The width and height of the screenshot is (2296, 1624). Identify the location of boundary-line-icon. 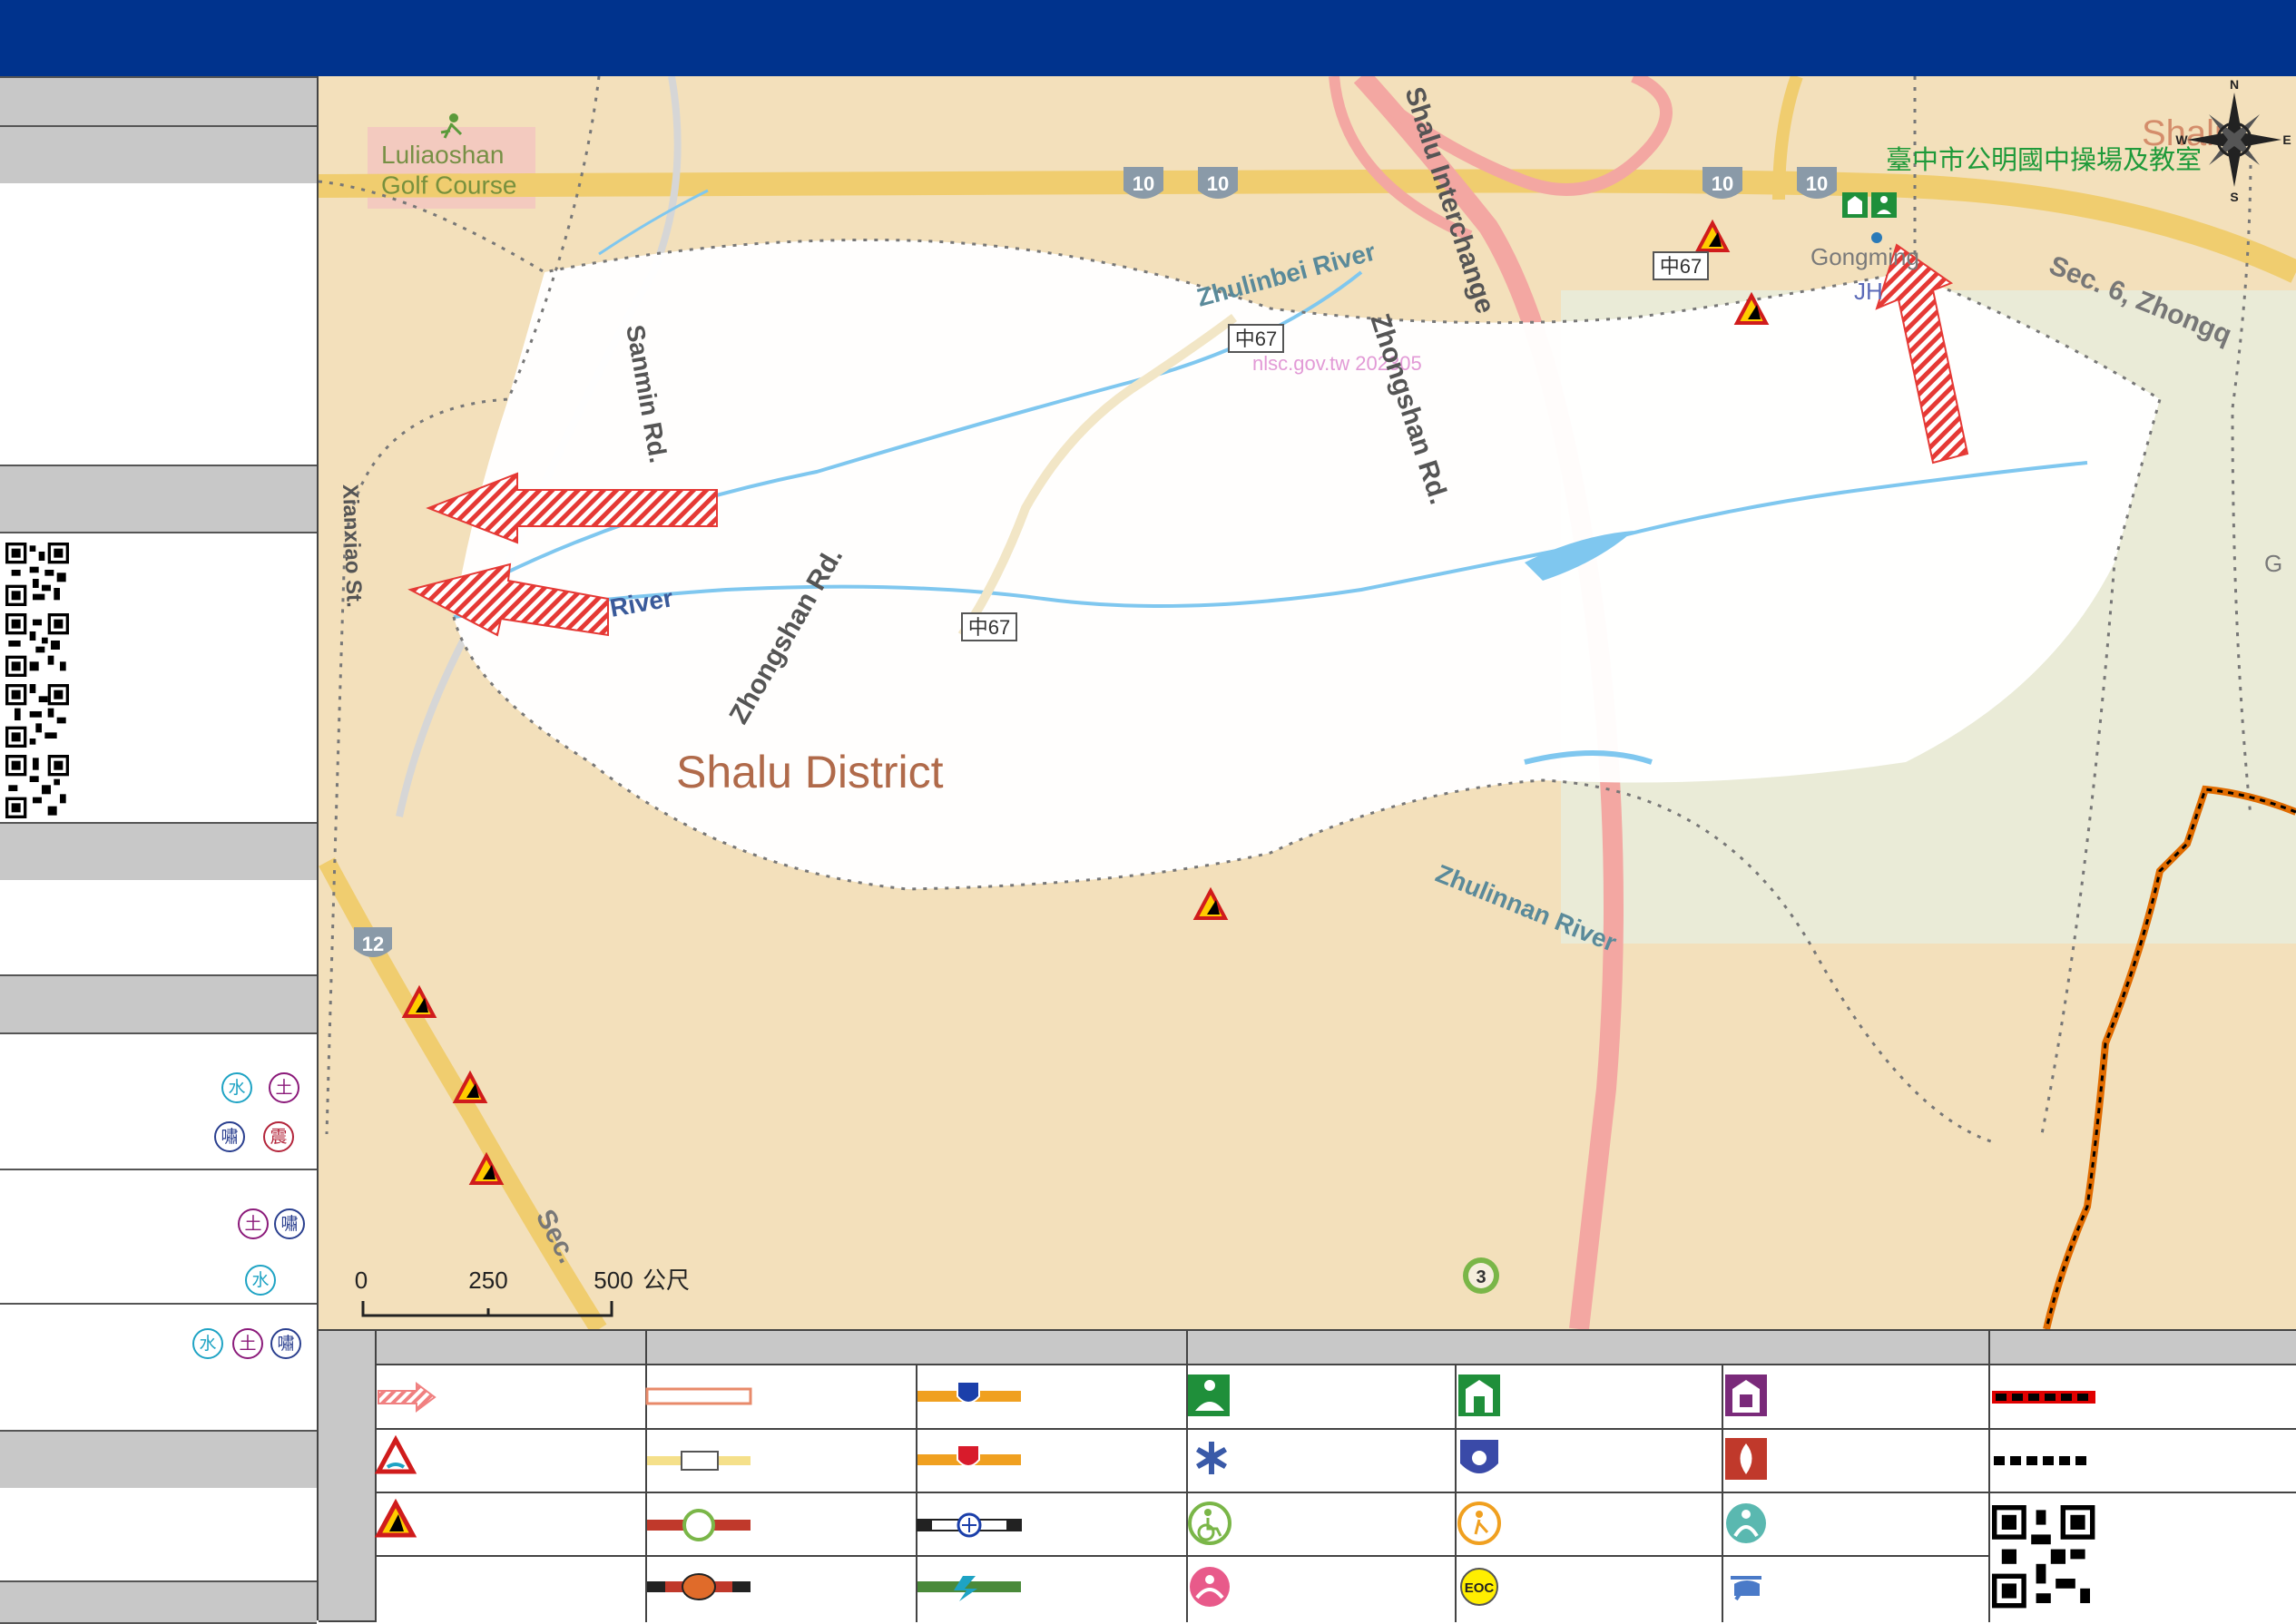
(2043, 1397).